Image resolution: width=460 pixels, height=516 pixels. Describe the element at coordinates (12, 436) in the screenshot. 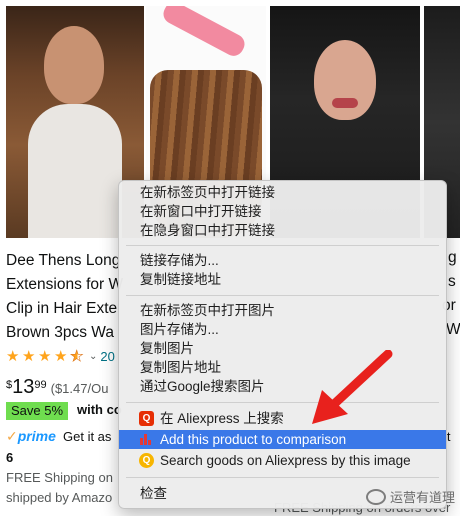

I see `check-icon: ✓` at that location.